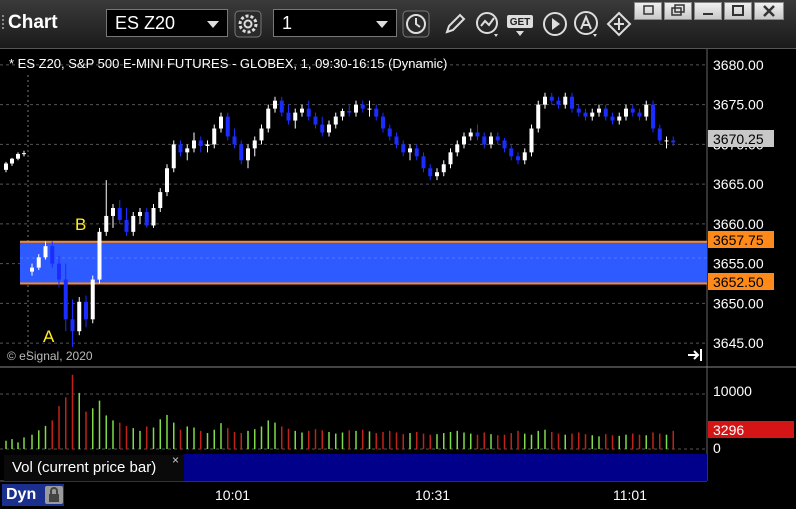 This screenshot has width=796, height=509. Describe the element at coordinates (738, 11) in the screenshot. I see `maximize-window-button` at that location.